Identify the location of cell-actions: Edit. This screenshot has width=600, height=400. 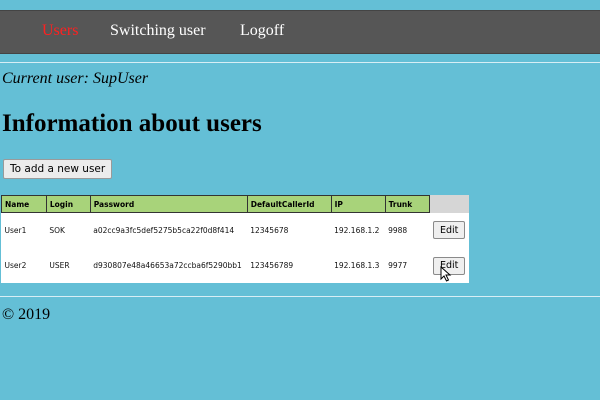
(449, 231).